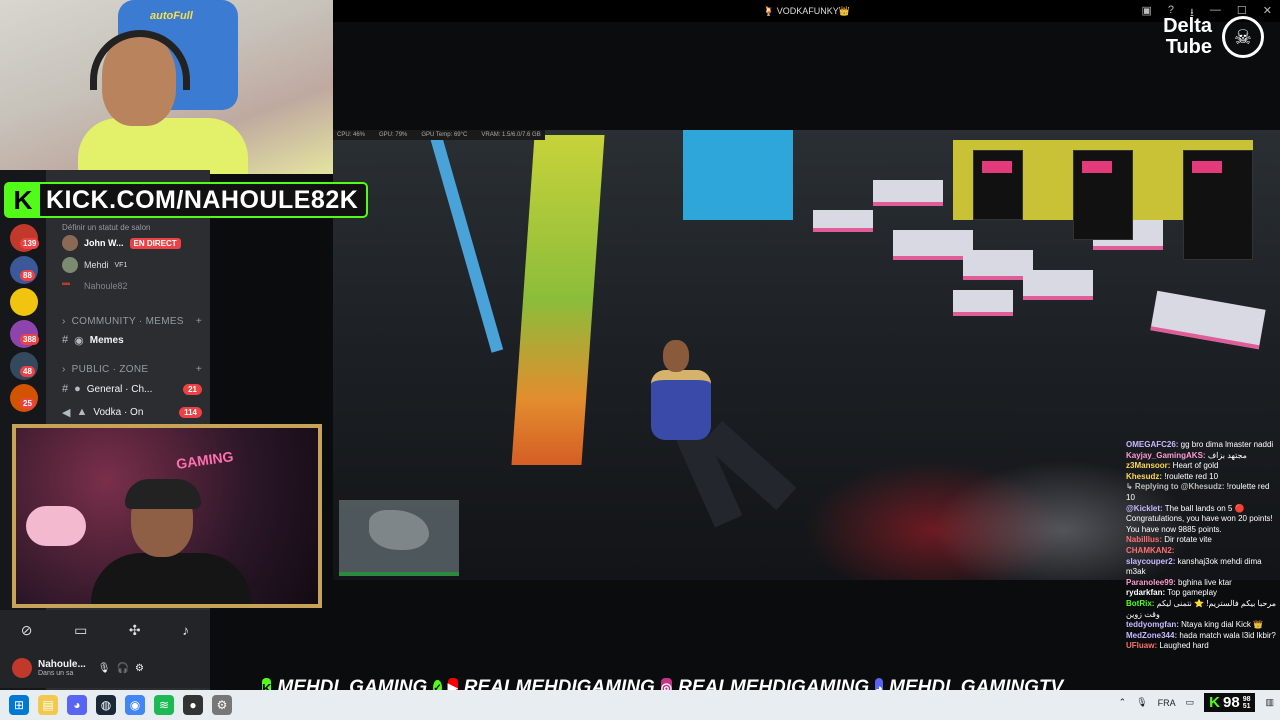  I want to click on chat-text: bghina live ktar, so click(1203, 582).